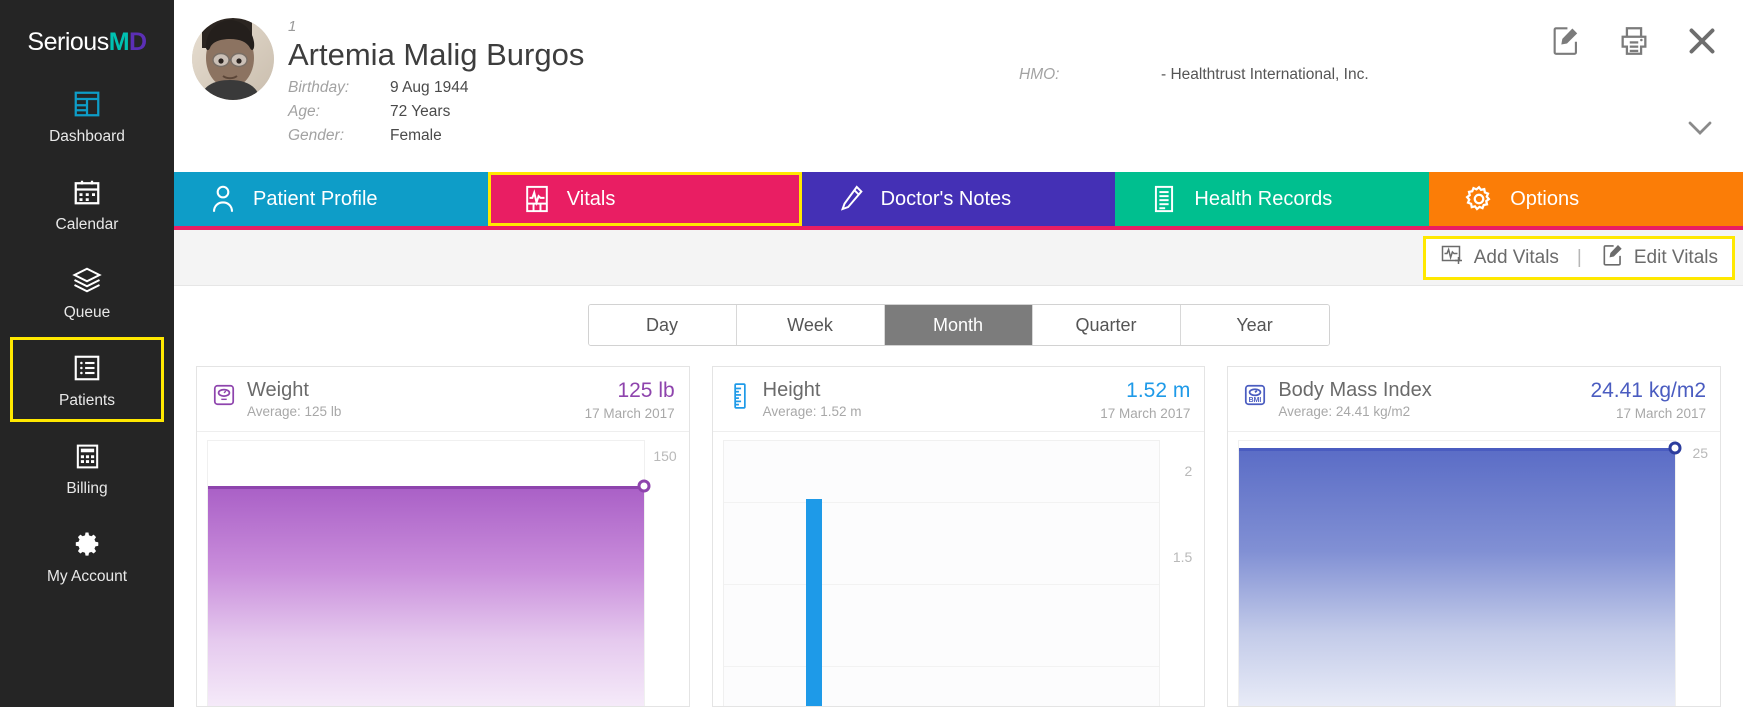 The image size is (1743, 707). I want to click on card-average: Average: 1.52 m, so click(812, 412).